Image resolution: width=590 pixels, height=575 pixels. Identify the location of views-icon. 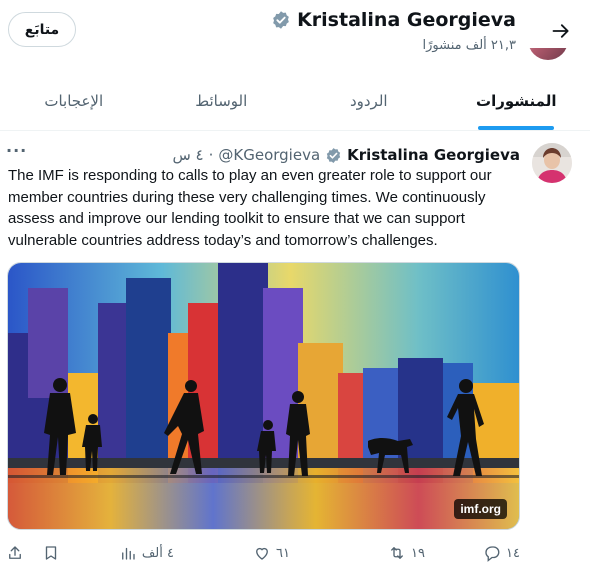
(128, 553).